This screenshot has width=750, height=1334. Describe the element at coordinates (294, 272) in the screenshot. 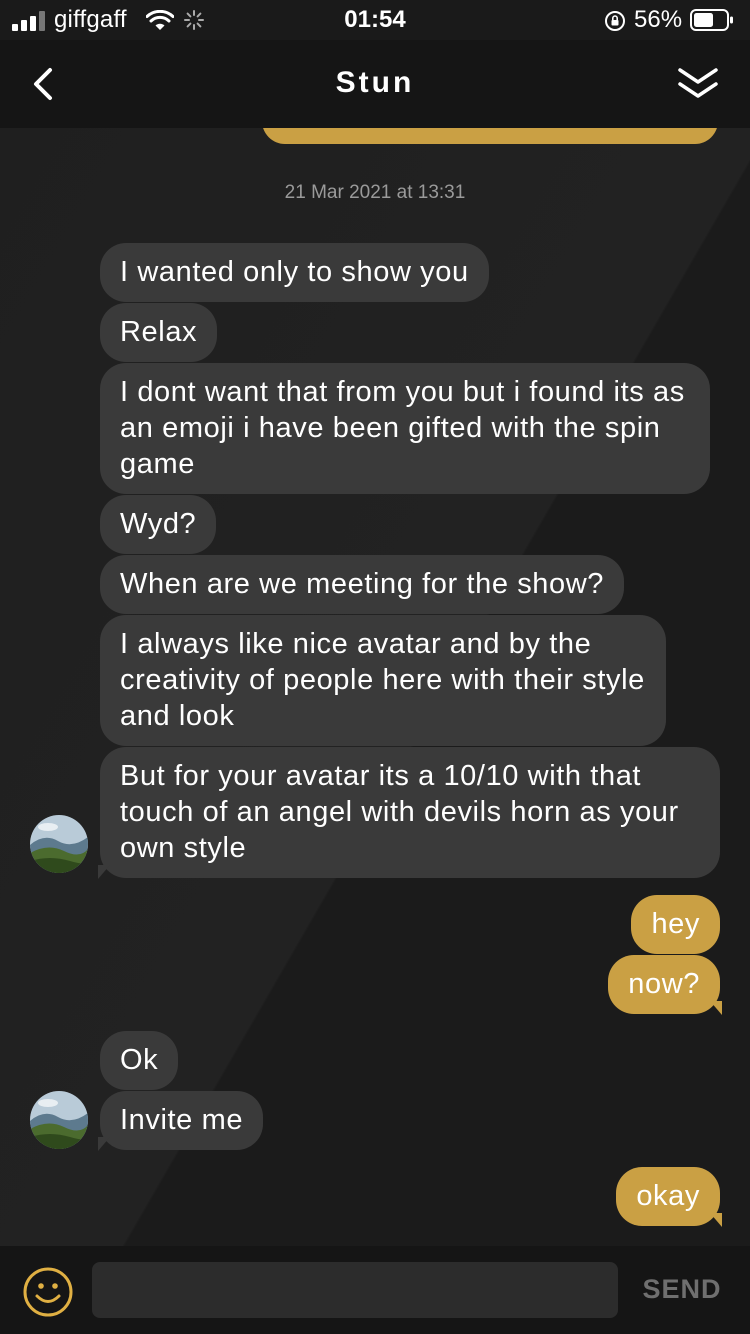

I see `message-bubble-incoming: I wanted only to show you` at that location.